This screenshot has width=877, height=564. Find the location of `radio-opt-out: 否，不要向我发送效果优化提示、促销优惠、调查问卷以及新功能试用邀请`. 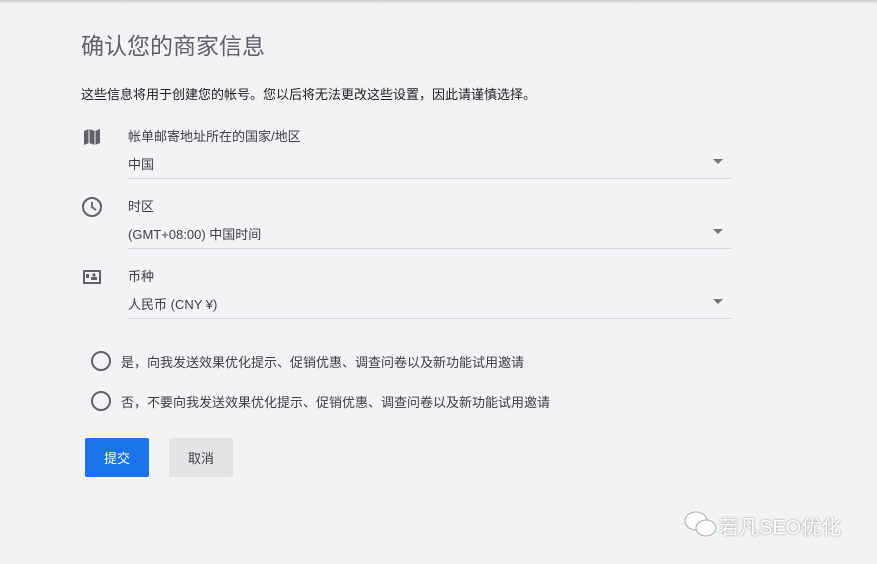

radio-opt-out: 否，不要向我发送效果优化提示、促销优惠、调查问卷以及新功能试用邀请 is located at coordinates (320, 401).